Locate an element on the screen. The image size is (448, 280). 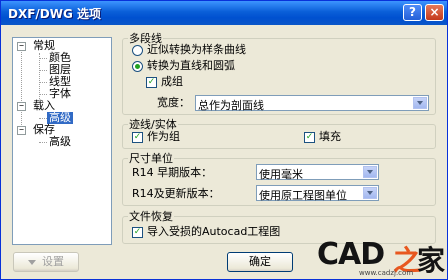
r14-early-select: 使用毫米 is located at coordinates (317, 172).